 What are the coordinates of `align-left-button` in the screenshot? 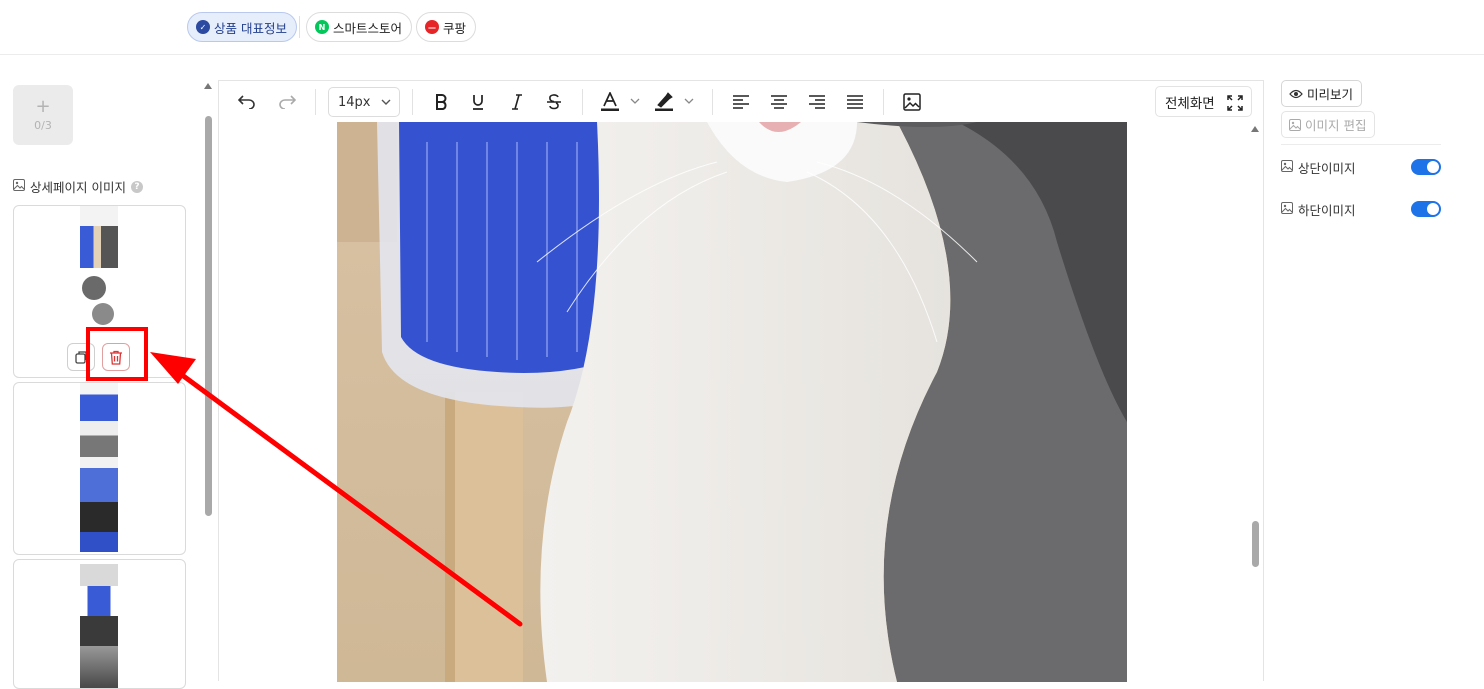 It's located at (741, 102).